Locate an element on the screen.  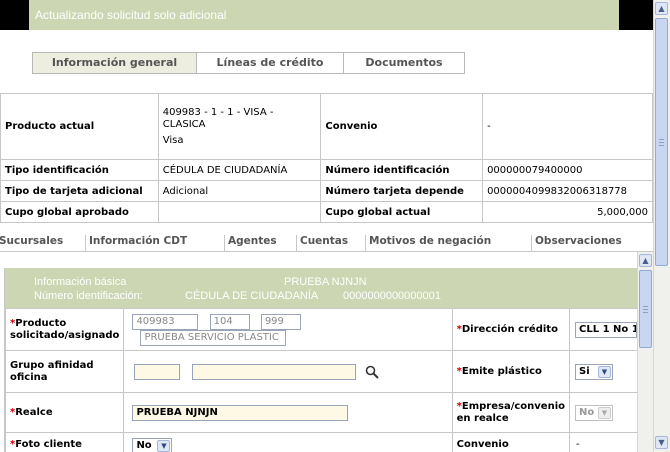
page-scrollbar: ▲ ▼ is located at coordinates (661, 226).